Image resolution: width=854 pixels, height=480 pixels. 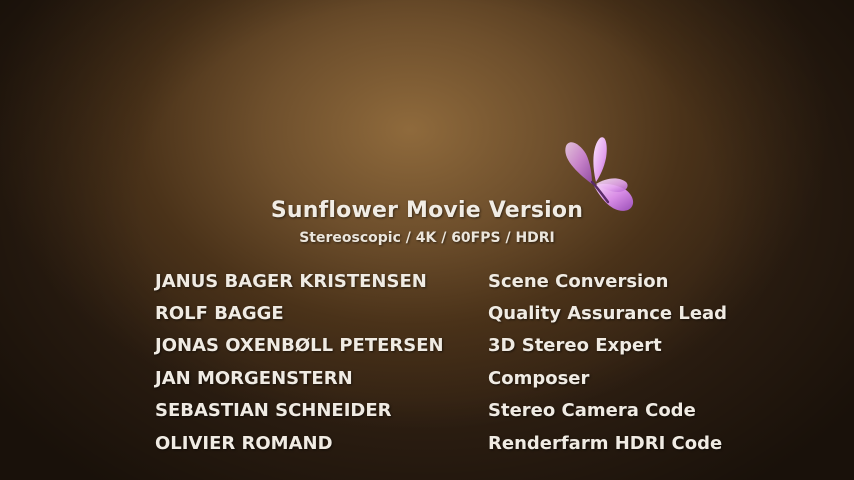 I want to click on credit-role: Quality Assurance Lead, so click(x=608, y=314).